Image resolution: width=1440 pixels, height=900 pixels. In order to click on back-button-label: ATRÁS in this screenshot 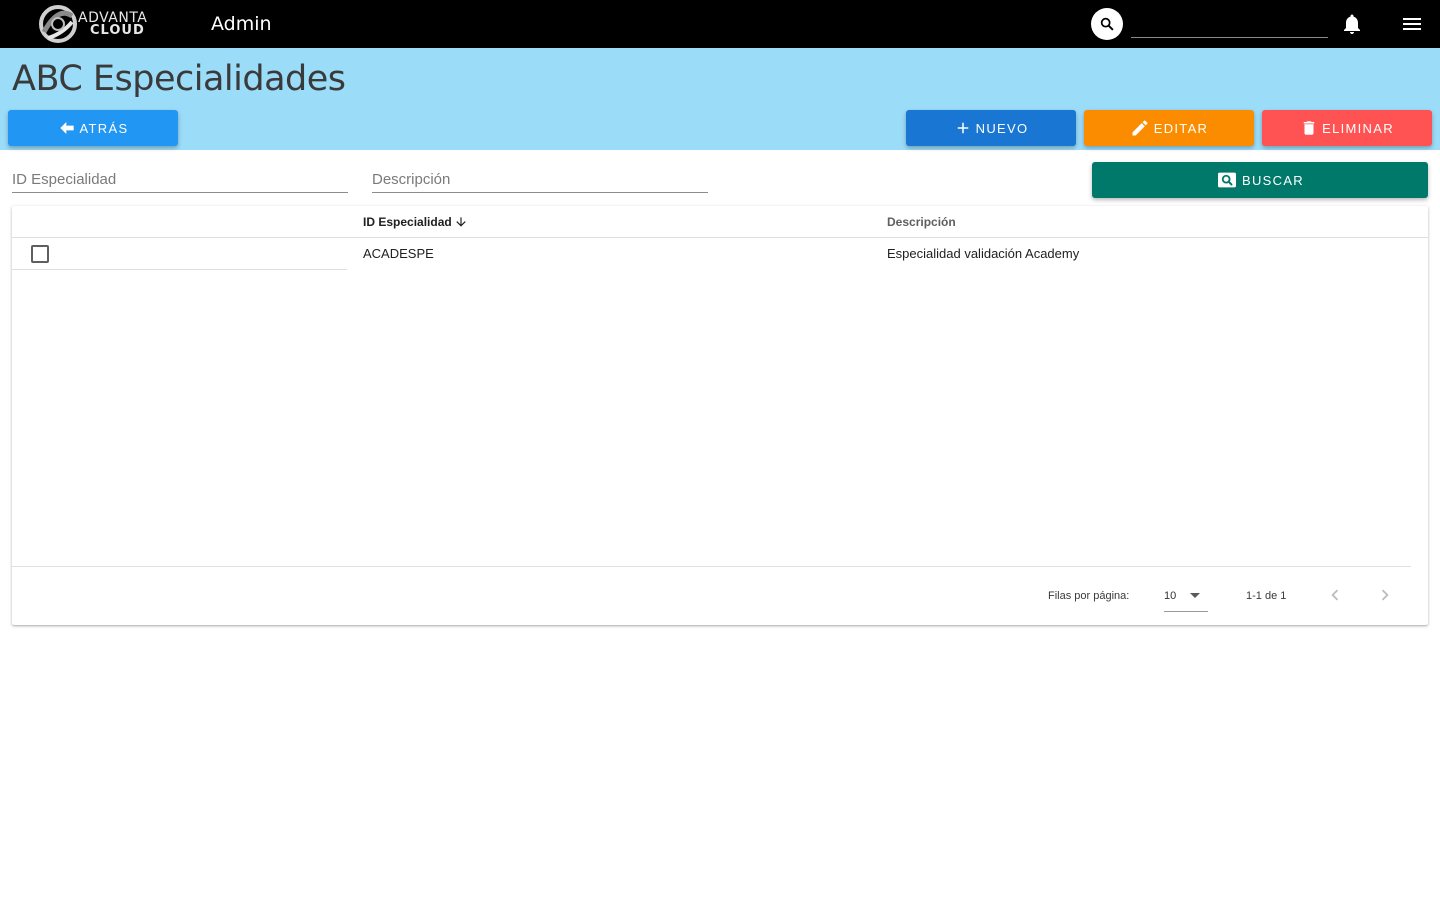, I will do `click(104, 128)`.